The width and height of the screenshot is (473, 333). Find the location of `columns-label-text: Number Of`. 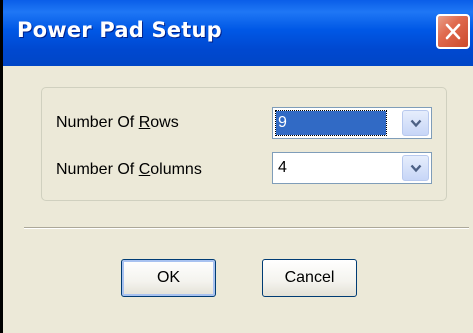

columns-label-text: Number Of is located at coordinates (97, 169).